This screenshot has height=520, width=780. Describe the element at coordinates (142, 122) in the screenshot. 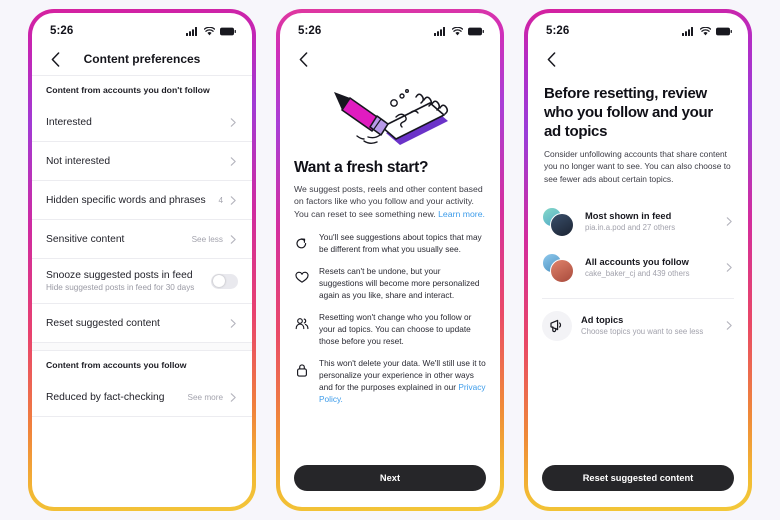

I see `settings-row-interested: Interested` at that location.